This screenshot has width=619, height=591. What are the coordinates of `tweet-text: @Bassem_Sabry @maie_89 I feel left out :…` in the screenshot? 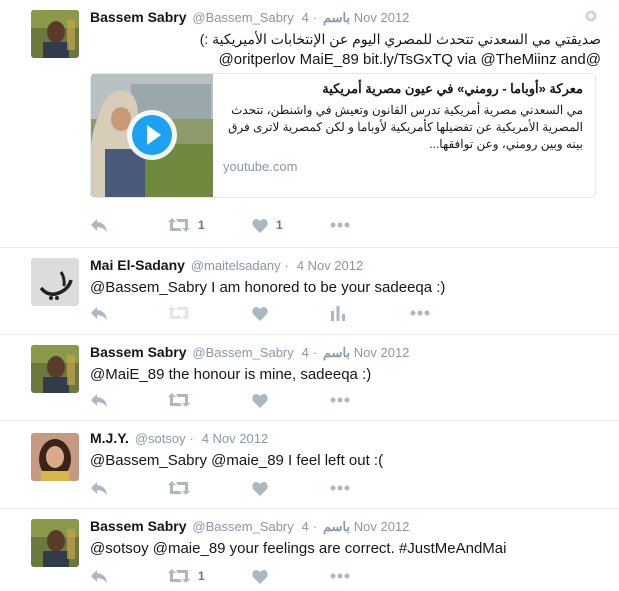 It's located at (237, 460).